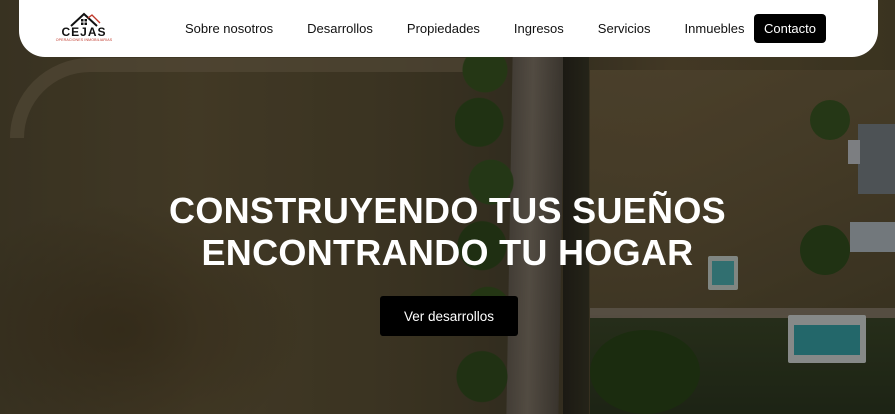  I want to click on logo: CEJAS OPERACIONES INMOBILIARIAS, so click(84, 28).